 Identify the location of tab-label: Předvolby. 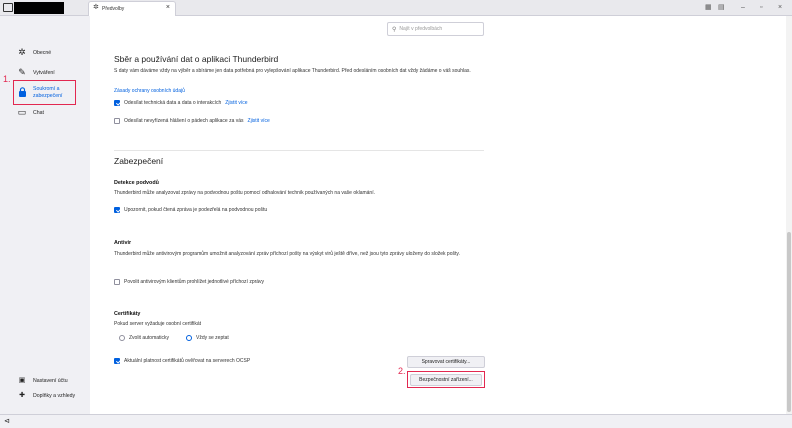
(113, 9).